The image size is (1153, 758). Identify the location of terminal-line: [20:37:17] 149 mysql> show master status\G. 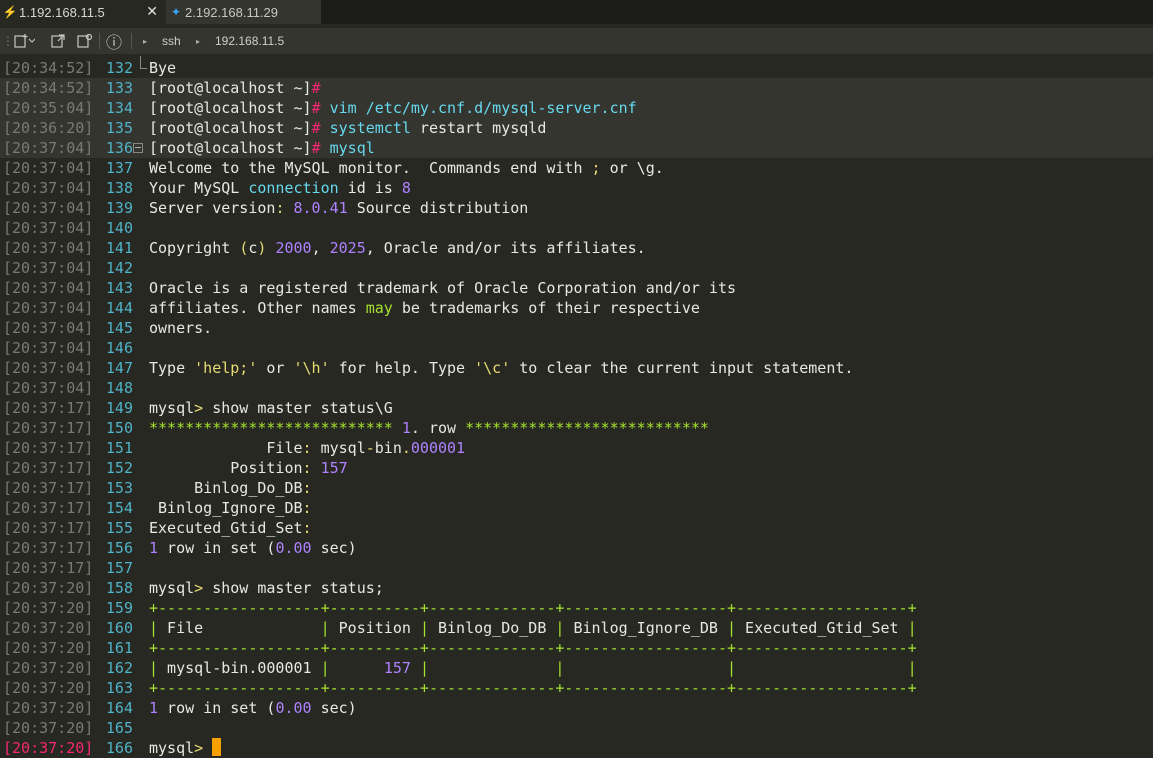
(576, 408).